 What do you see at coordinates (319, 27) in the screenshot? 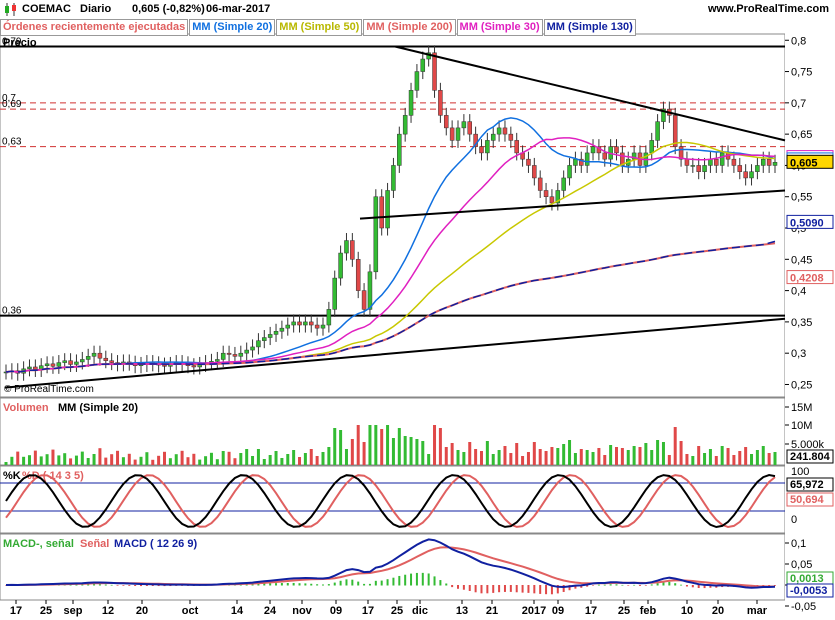
I see `legend-ma50: MM (Simple 50)` at bounding box center [319, 27].